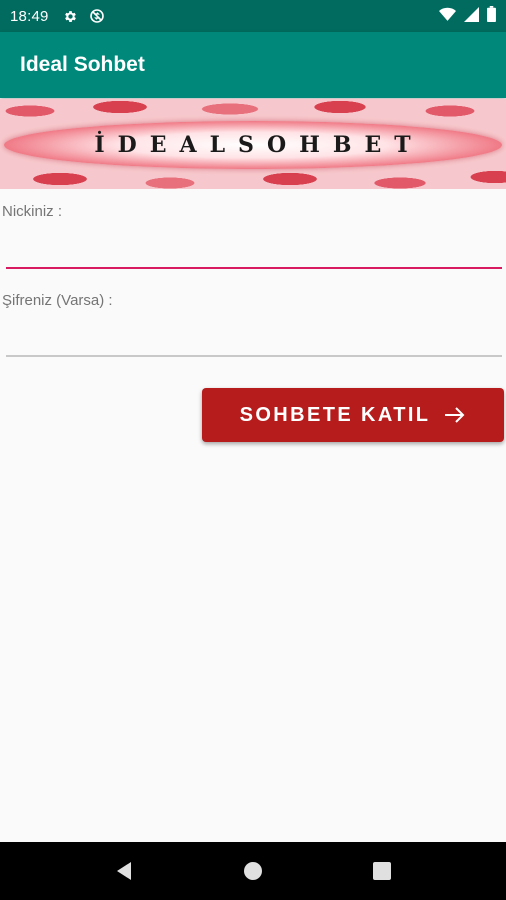 The height and width of the screenshot is (900, 506). Describe the element at coordinates (491, 16) in the screenshot. I see `battery-icon` at that location.